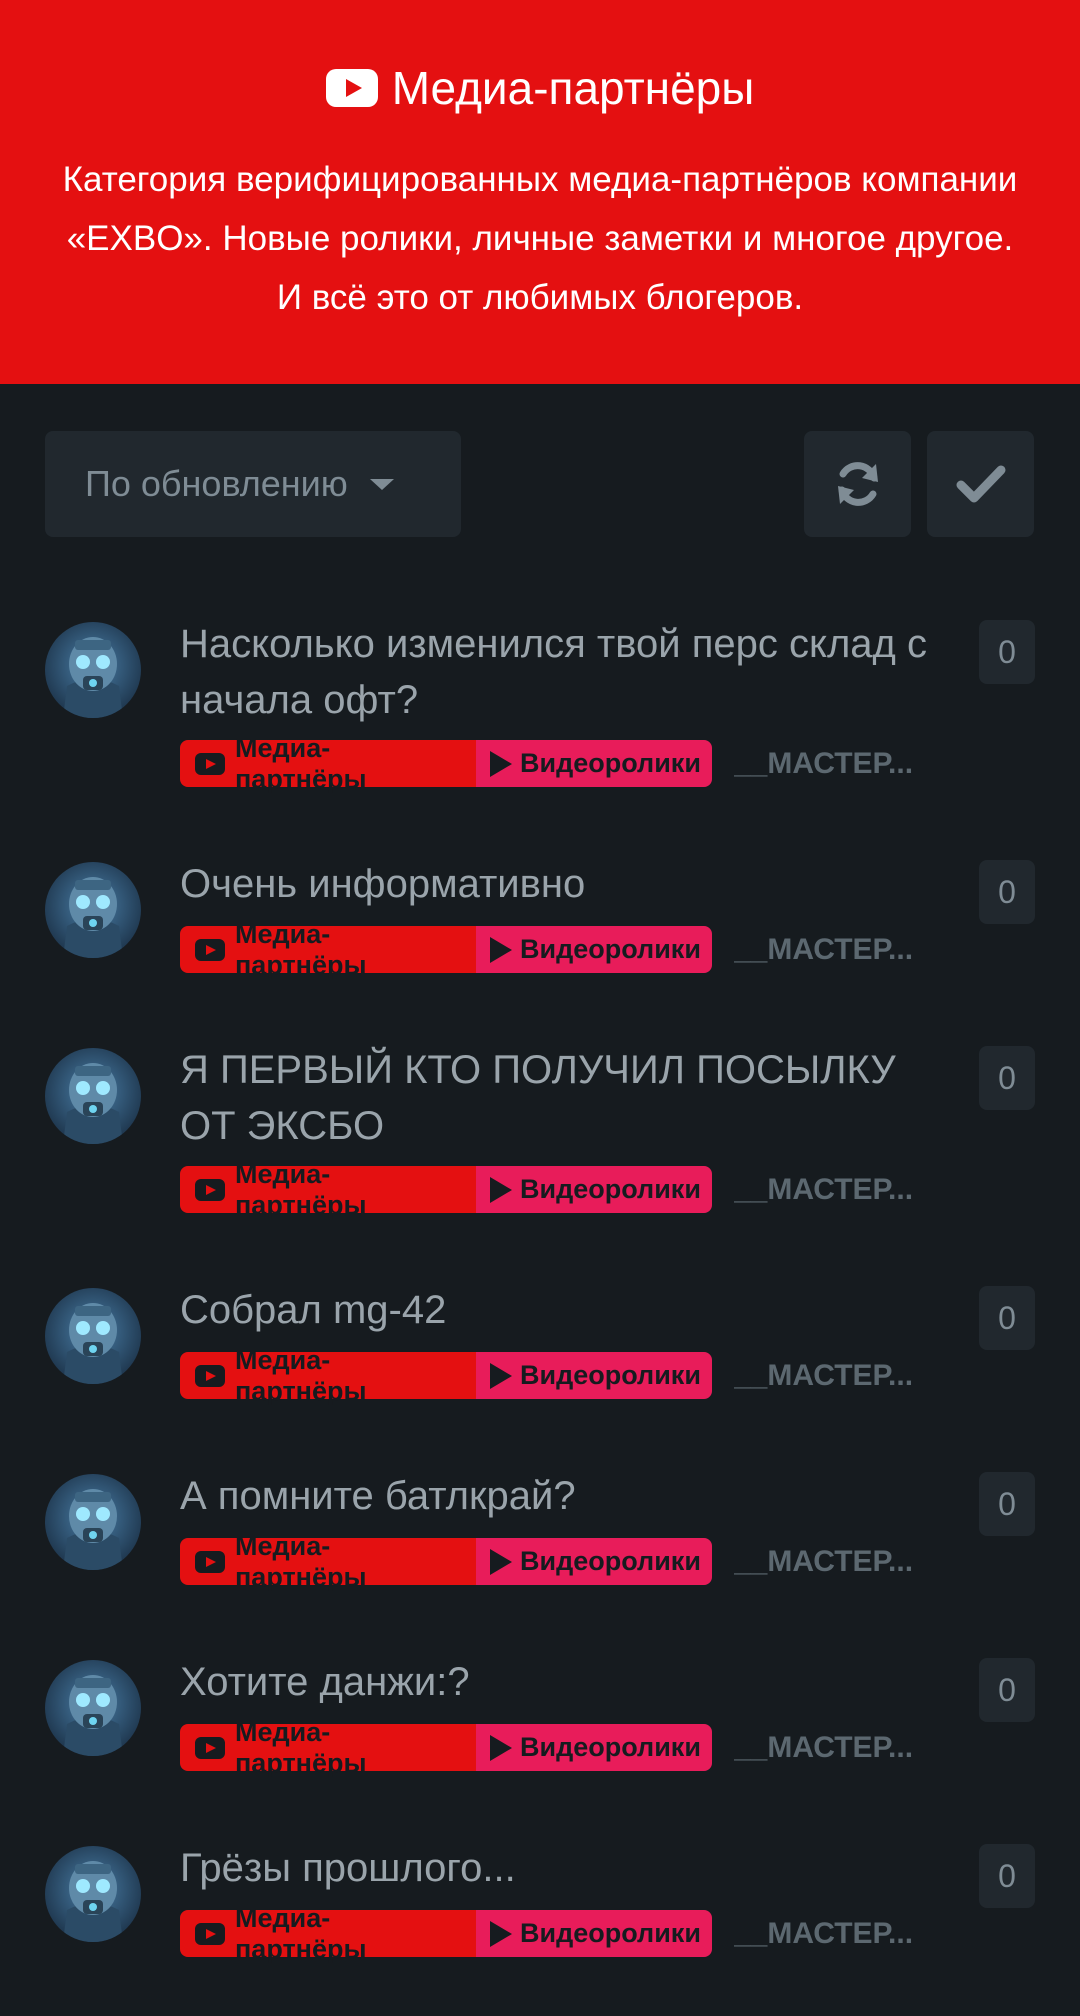 This screenshot has width=1080, height=2016. What do you see at coordinates (573, 88) in the screenshot?
I see `category-title-text: Медиа-партнёры` at bounding box center [573, 88].